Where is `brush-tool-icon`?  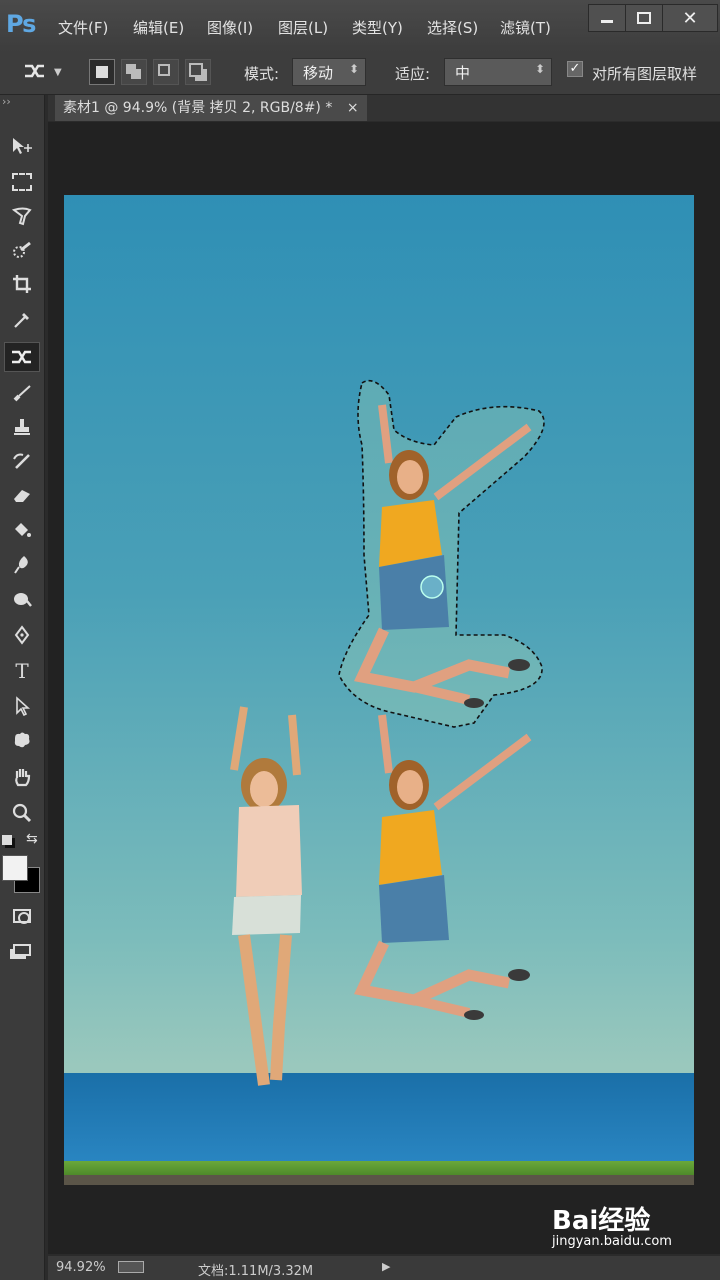
brush-tool-icon is located at coordinates (22, 393).